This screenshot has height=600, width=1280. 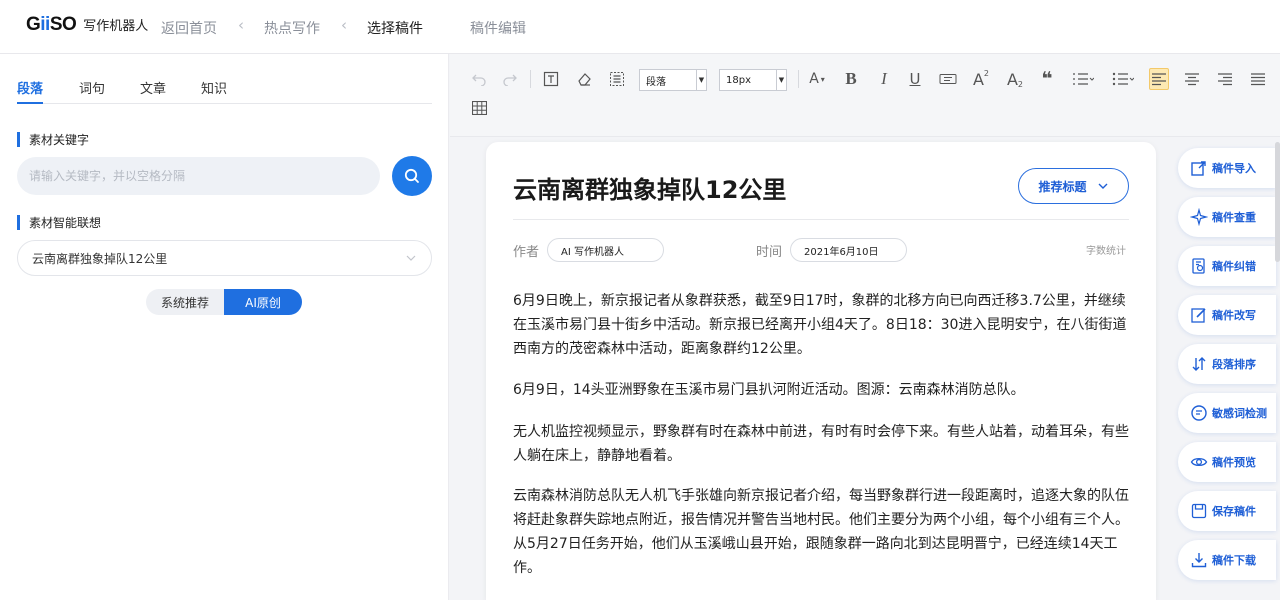 What do you see at coordinates (865, 95) in the screenshot?
I see `editor-toolbar: 段落 ▼ 18px ▼ A ▾ B I U A2 A2 ❝` at bounding box center [865, 95].